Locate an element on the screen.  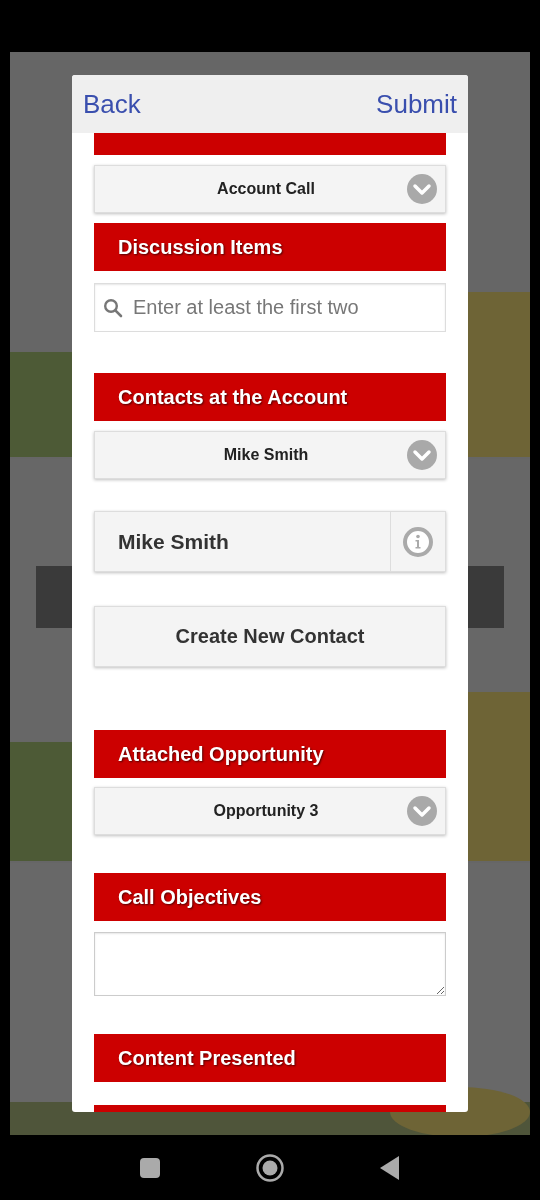
back-icon is located at coordinates (390, 1167).